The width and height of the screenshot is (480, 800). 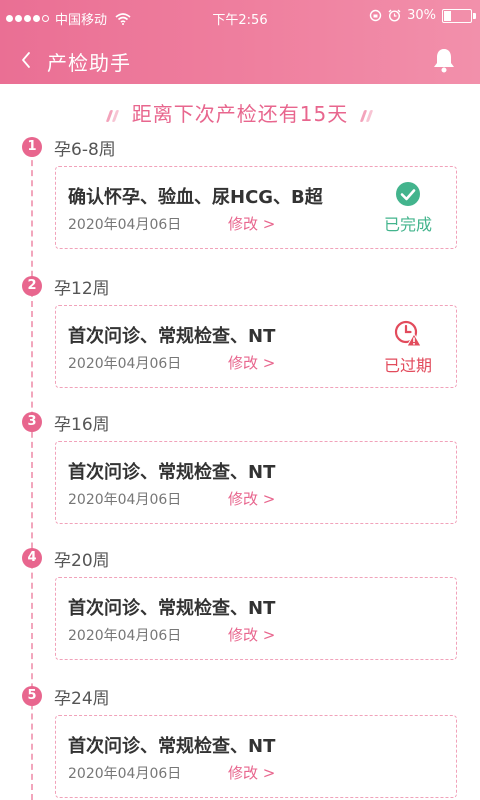 I want to click on week-label: 孕12周, so click(x=82, y=289).